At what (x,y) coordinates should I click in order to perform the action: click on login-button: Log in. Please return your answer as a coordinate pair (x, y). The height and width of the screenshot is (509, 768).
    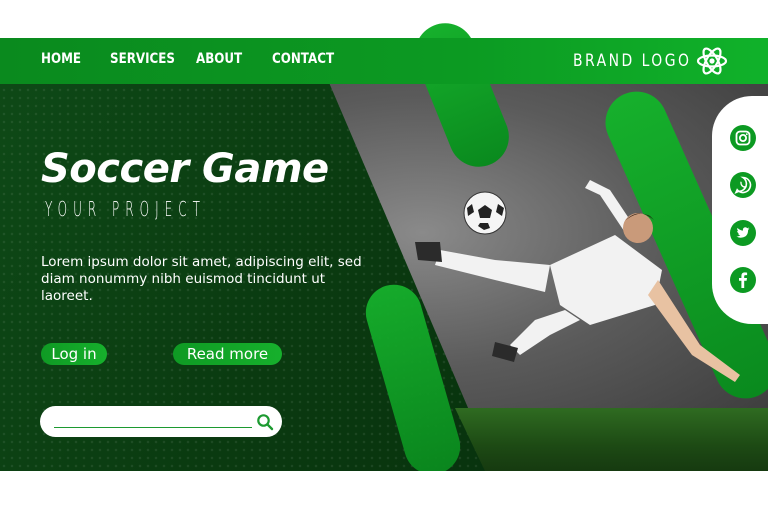
    Looking at the image, I should click on (74, 354).